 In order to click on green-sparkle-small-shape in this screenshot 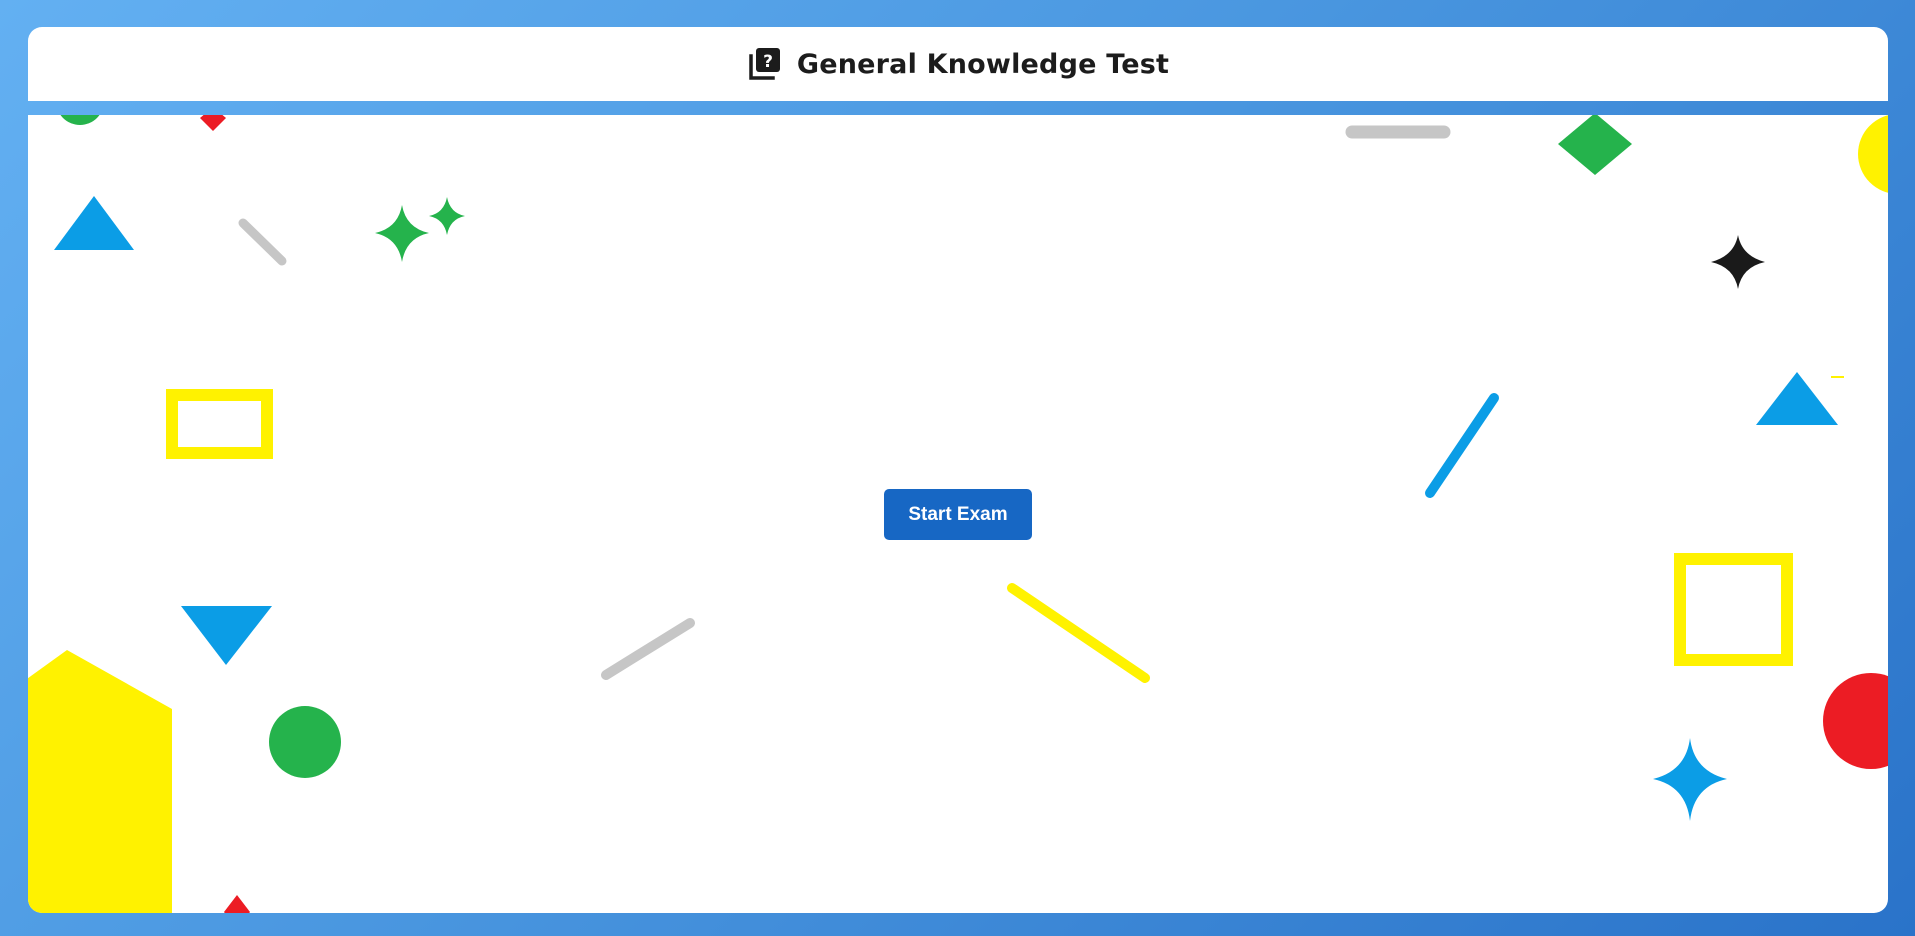, I will do `click(447, 216)`.